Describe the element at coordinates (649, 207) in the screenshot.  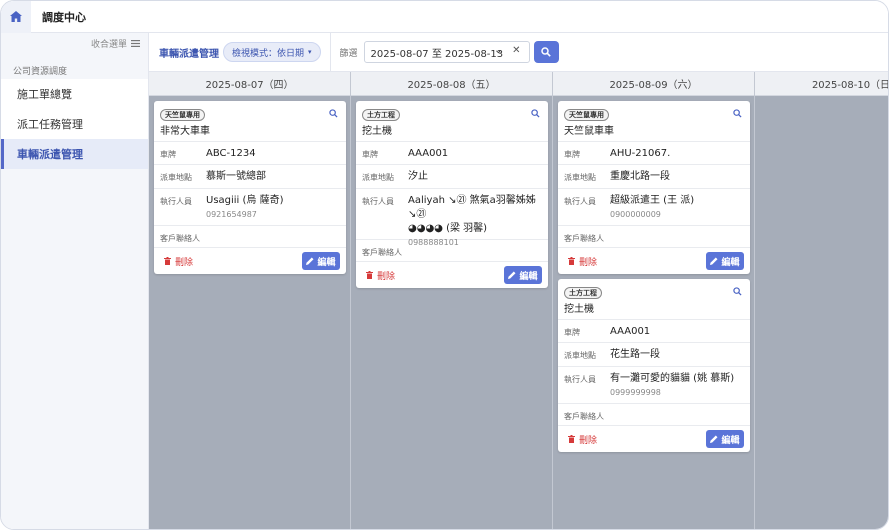
I see `operator-block: 超級派遣王 (王 派) 0900000009` at that location.